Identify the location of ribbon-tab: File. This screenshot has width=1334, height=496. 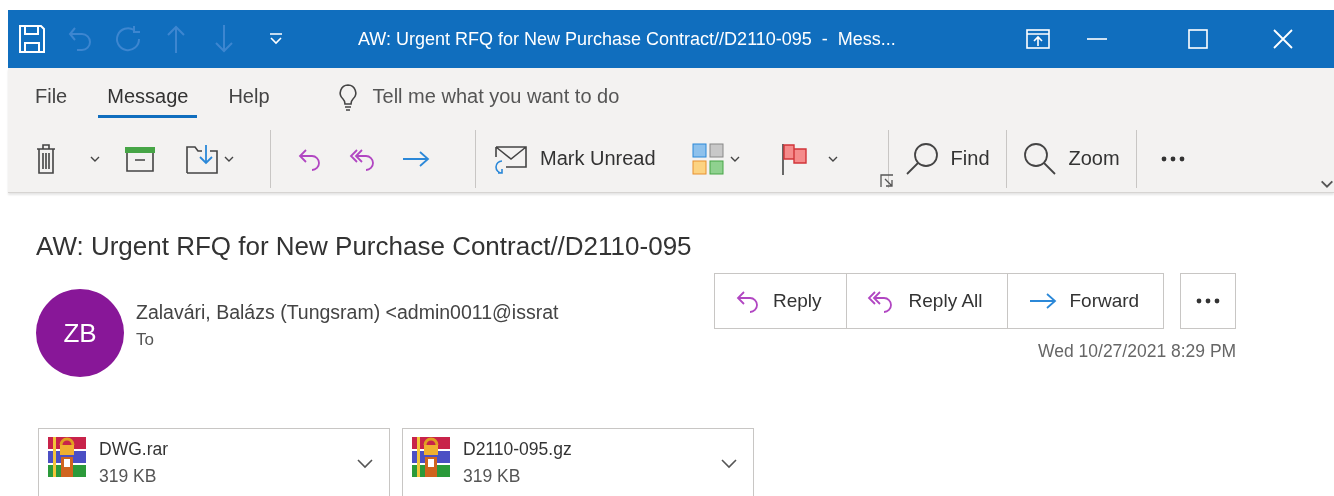
(51, 98).